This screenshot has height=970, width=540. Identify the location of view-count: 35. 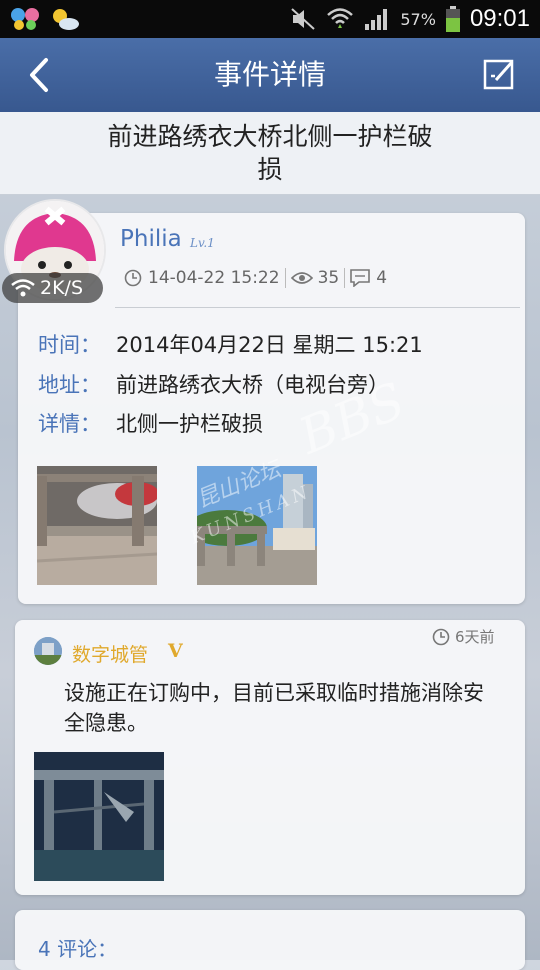
(328, 278).